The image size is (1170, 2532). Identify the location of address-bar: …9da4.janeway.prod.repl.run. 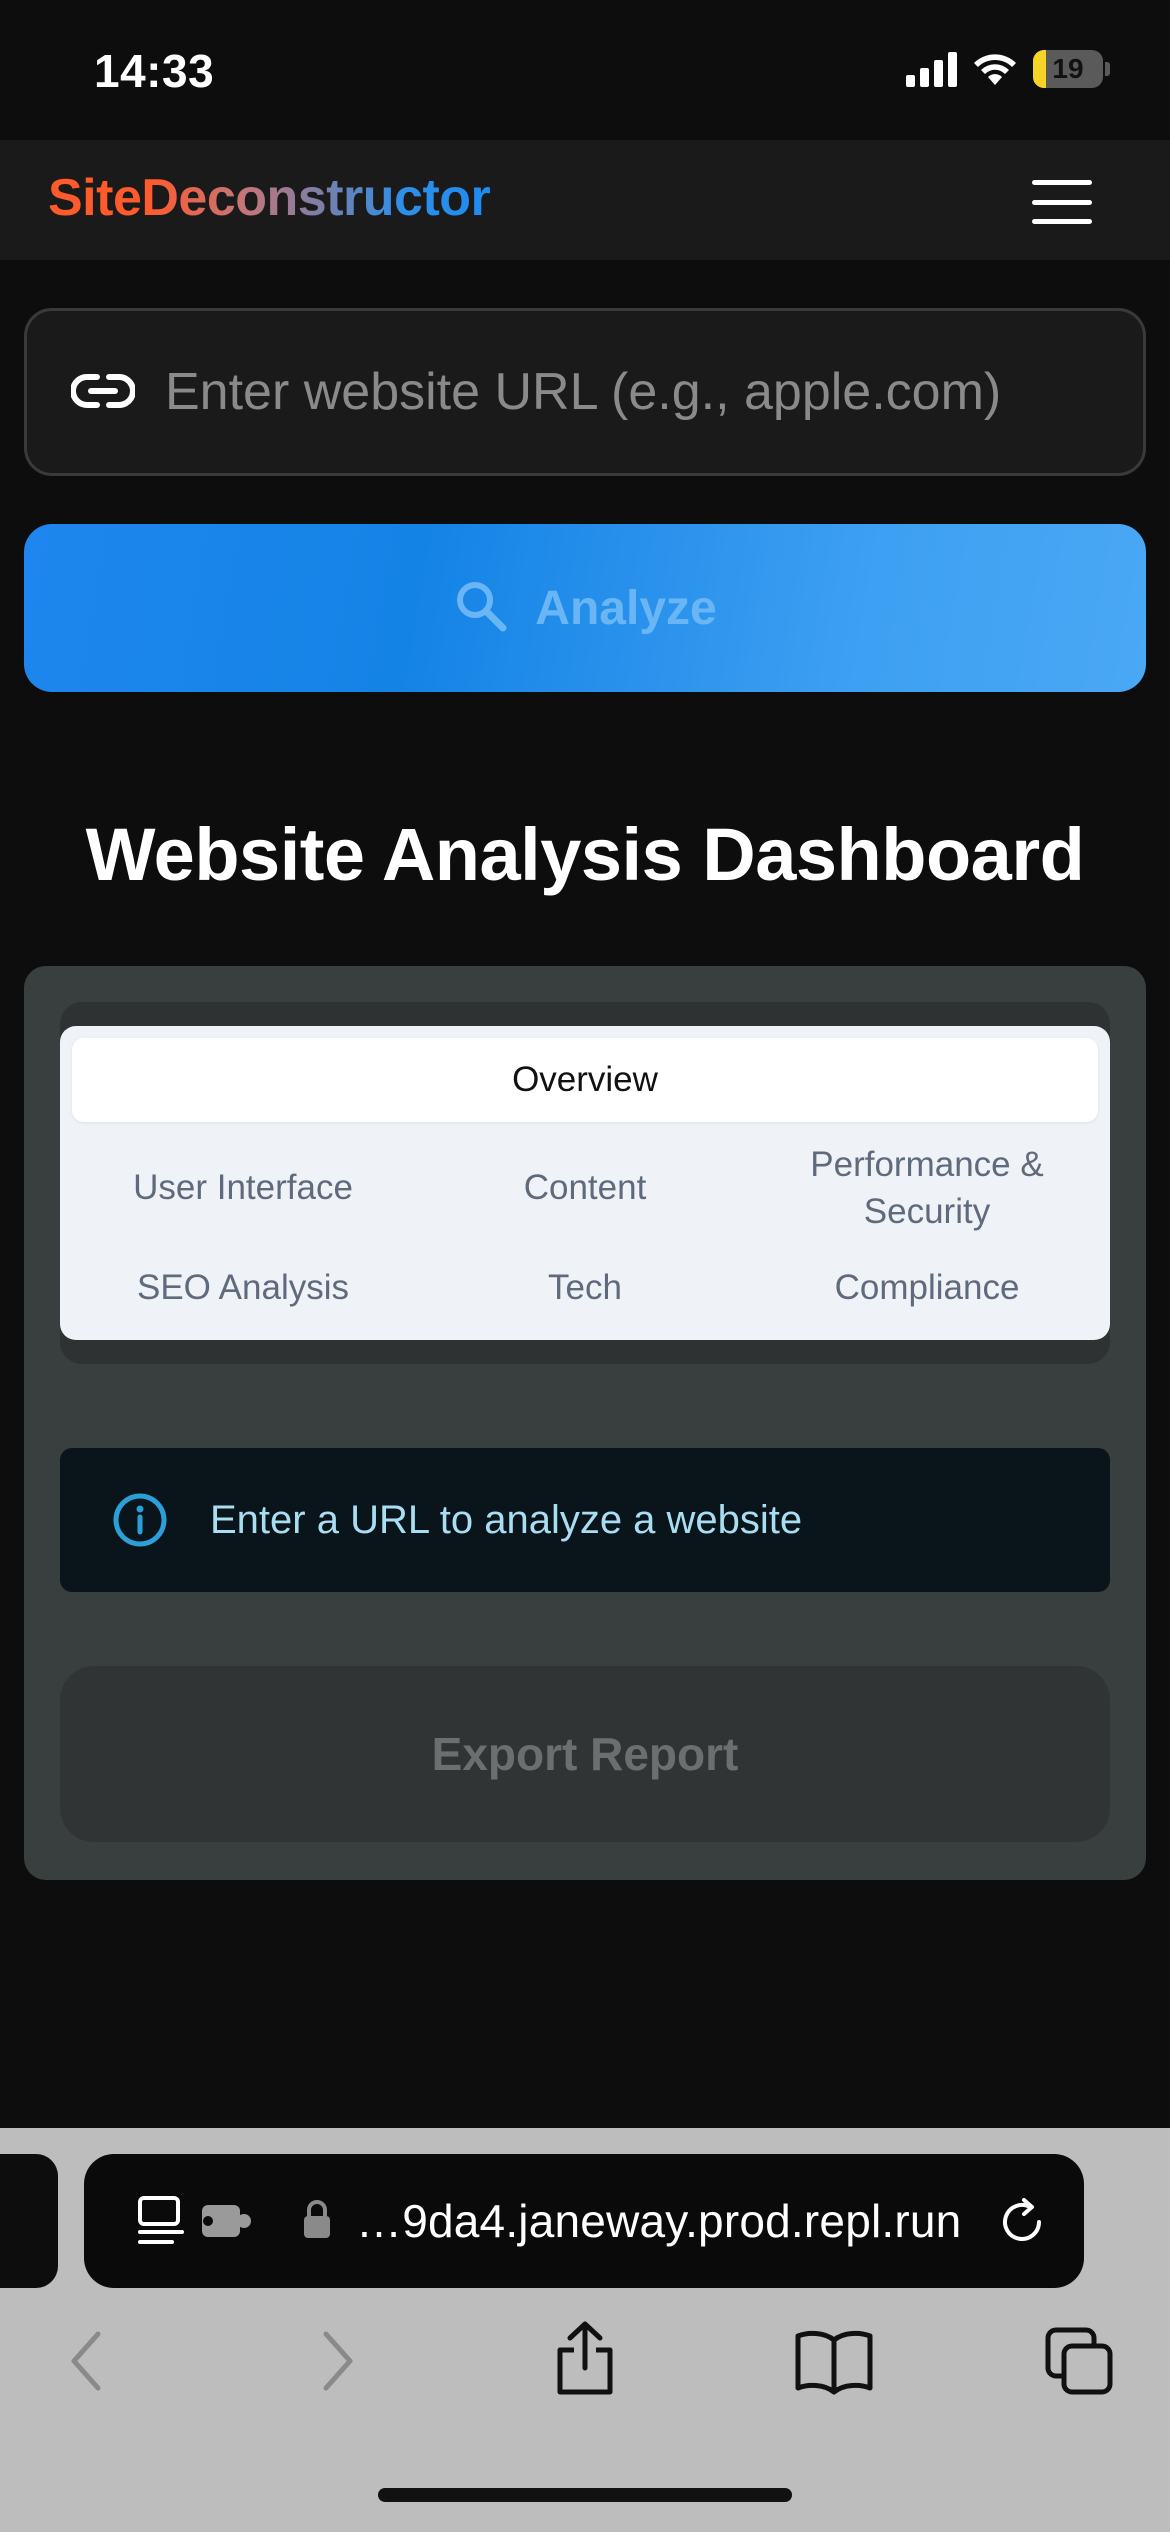
(584, 2221).